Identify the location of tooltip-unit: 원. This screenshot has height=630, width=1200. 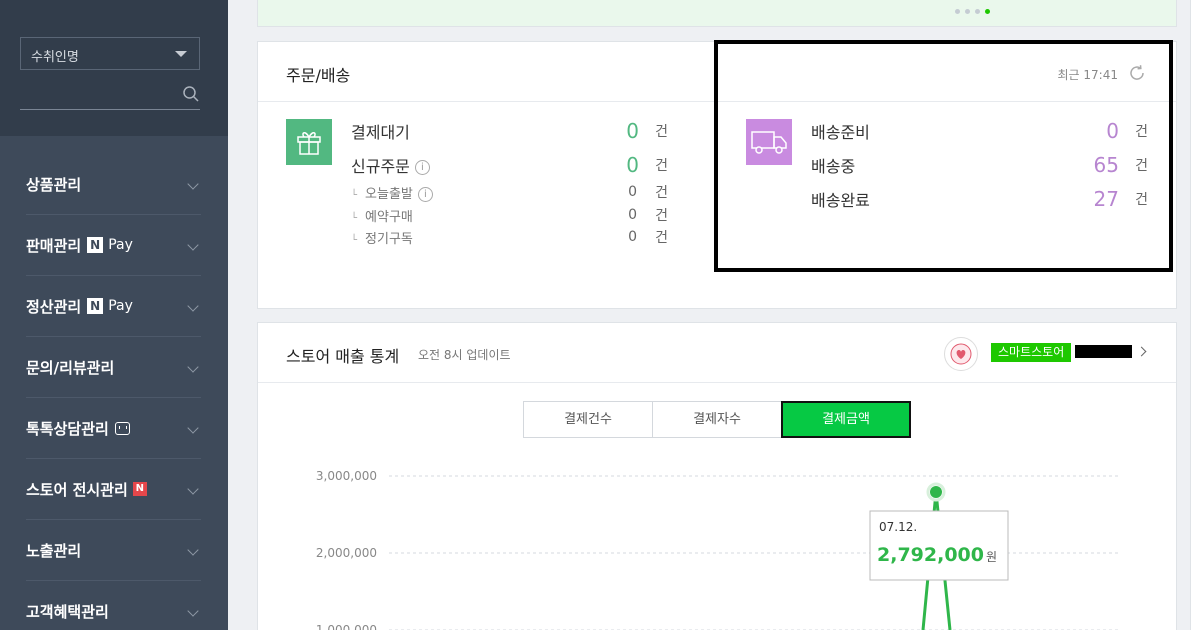
(991, 557).